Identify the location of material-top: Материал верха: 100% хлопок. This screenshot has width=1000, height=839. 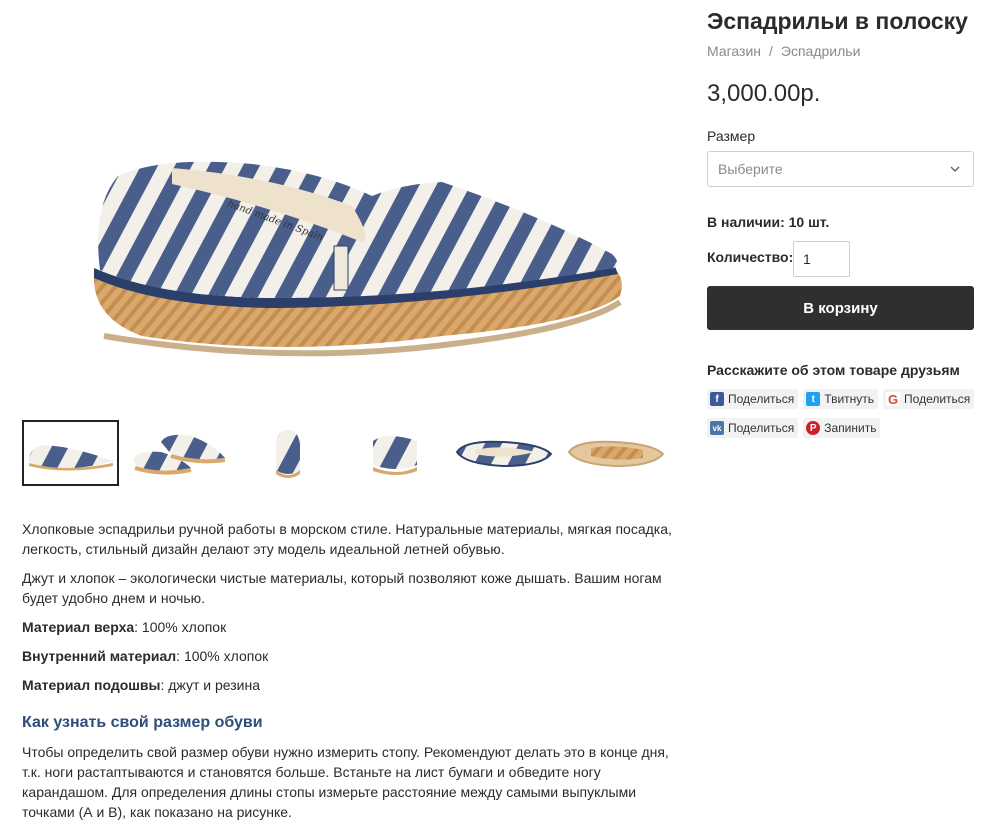
(352, 627).